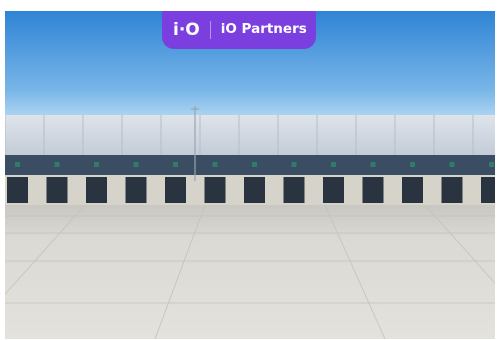  Describe the element at coordinates (186, 29) in the screenshot. I see `brand-logo-icon: i·O` at that location.